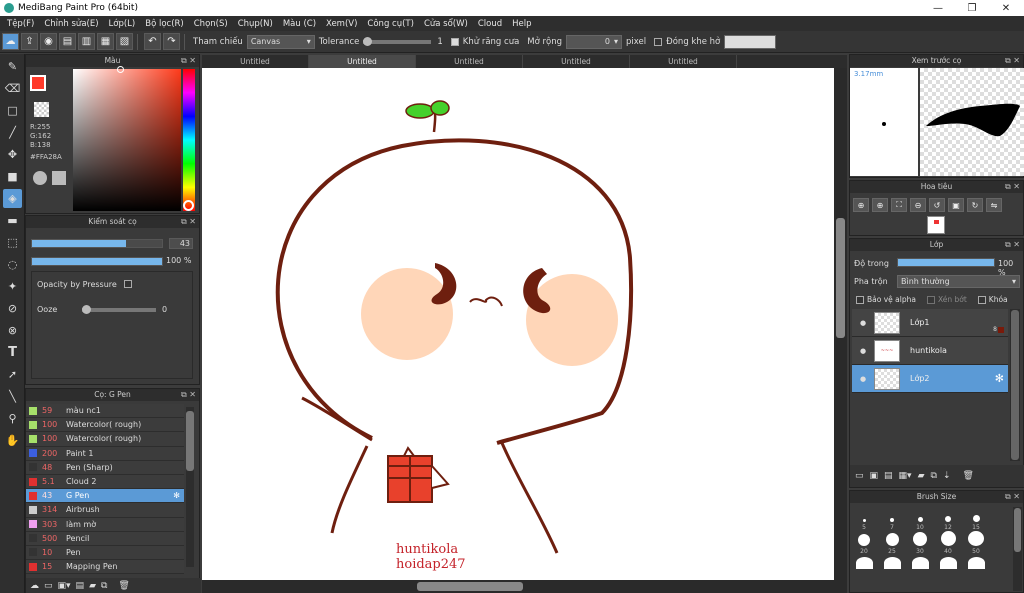 The height and width of the screenshot is (593, 1024). Describe the element at coordinates (12, 198) in the screenshot. I see `bucket-tool-icon: ◈` at that location.